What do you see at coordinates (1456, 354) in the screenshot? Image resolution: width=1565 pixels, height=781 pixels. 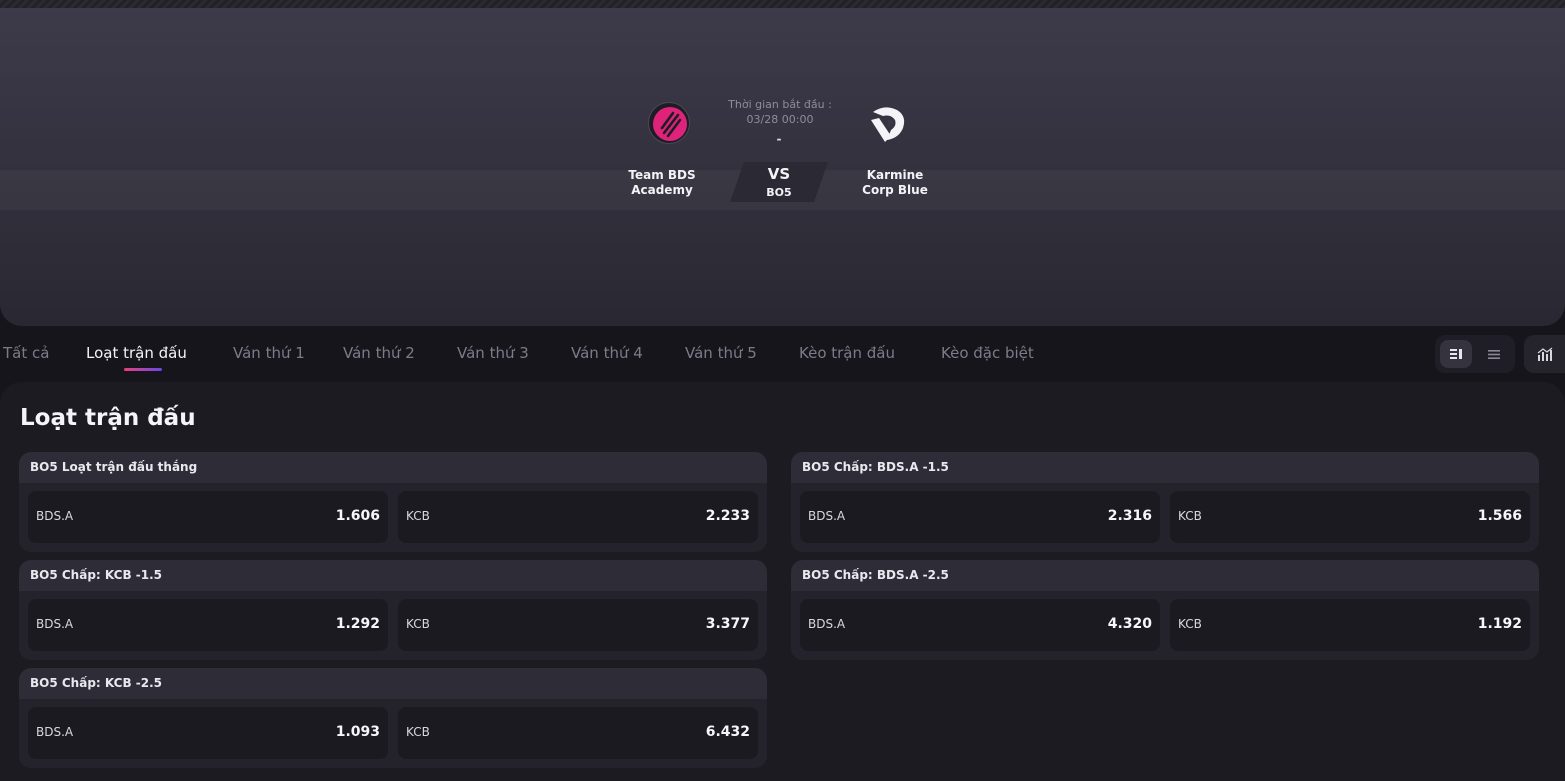 I see `layout-columns-icon` at bounding box center [1456, 354].